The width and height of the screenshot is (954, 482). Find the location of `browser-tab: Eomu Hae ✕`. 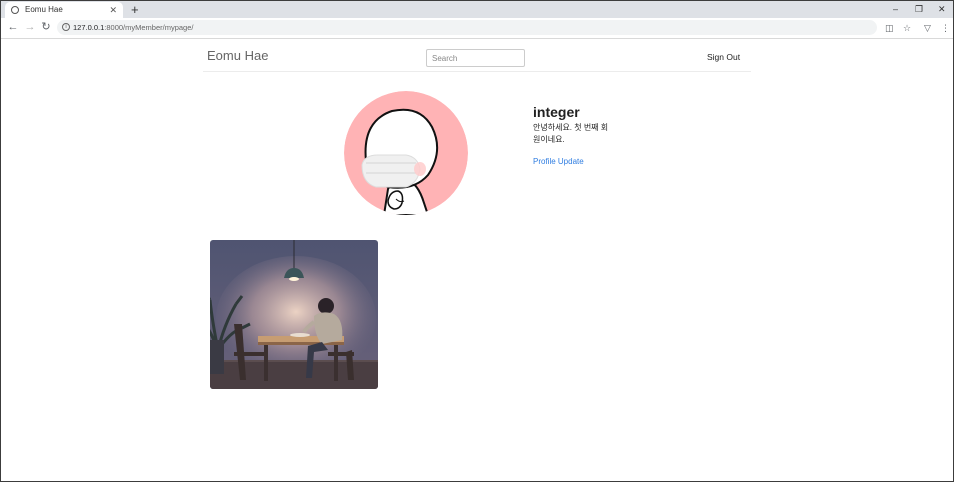

browser-tab: Eomu Hae ✕ is located at coordinates (64, 10).